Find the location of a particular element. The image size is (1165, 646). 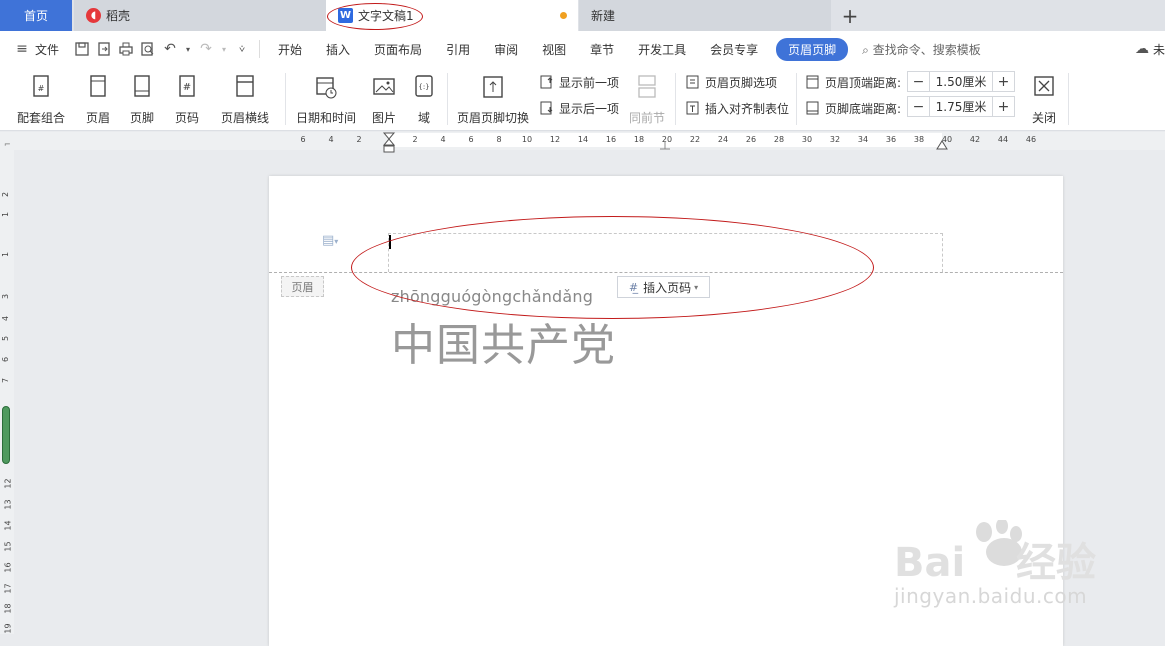

tab-bar: 首页 ◖ 稻壳 W 文字文稿1 新建 + is located at coordinates (582, 15).